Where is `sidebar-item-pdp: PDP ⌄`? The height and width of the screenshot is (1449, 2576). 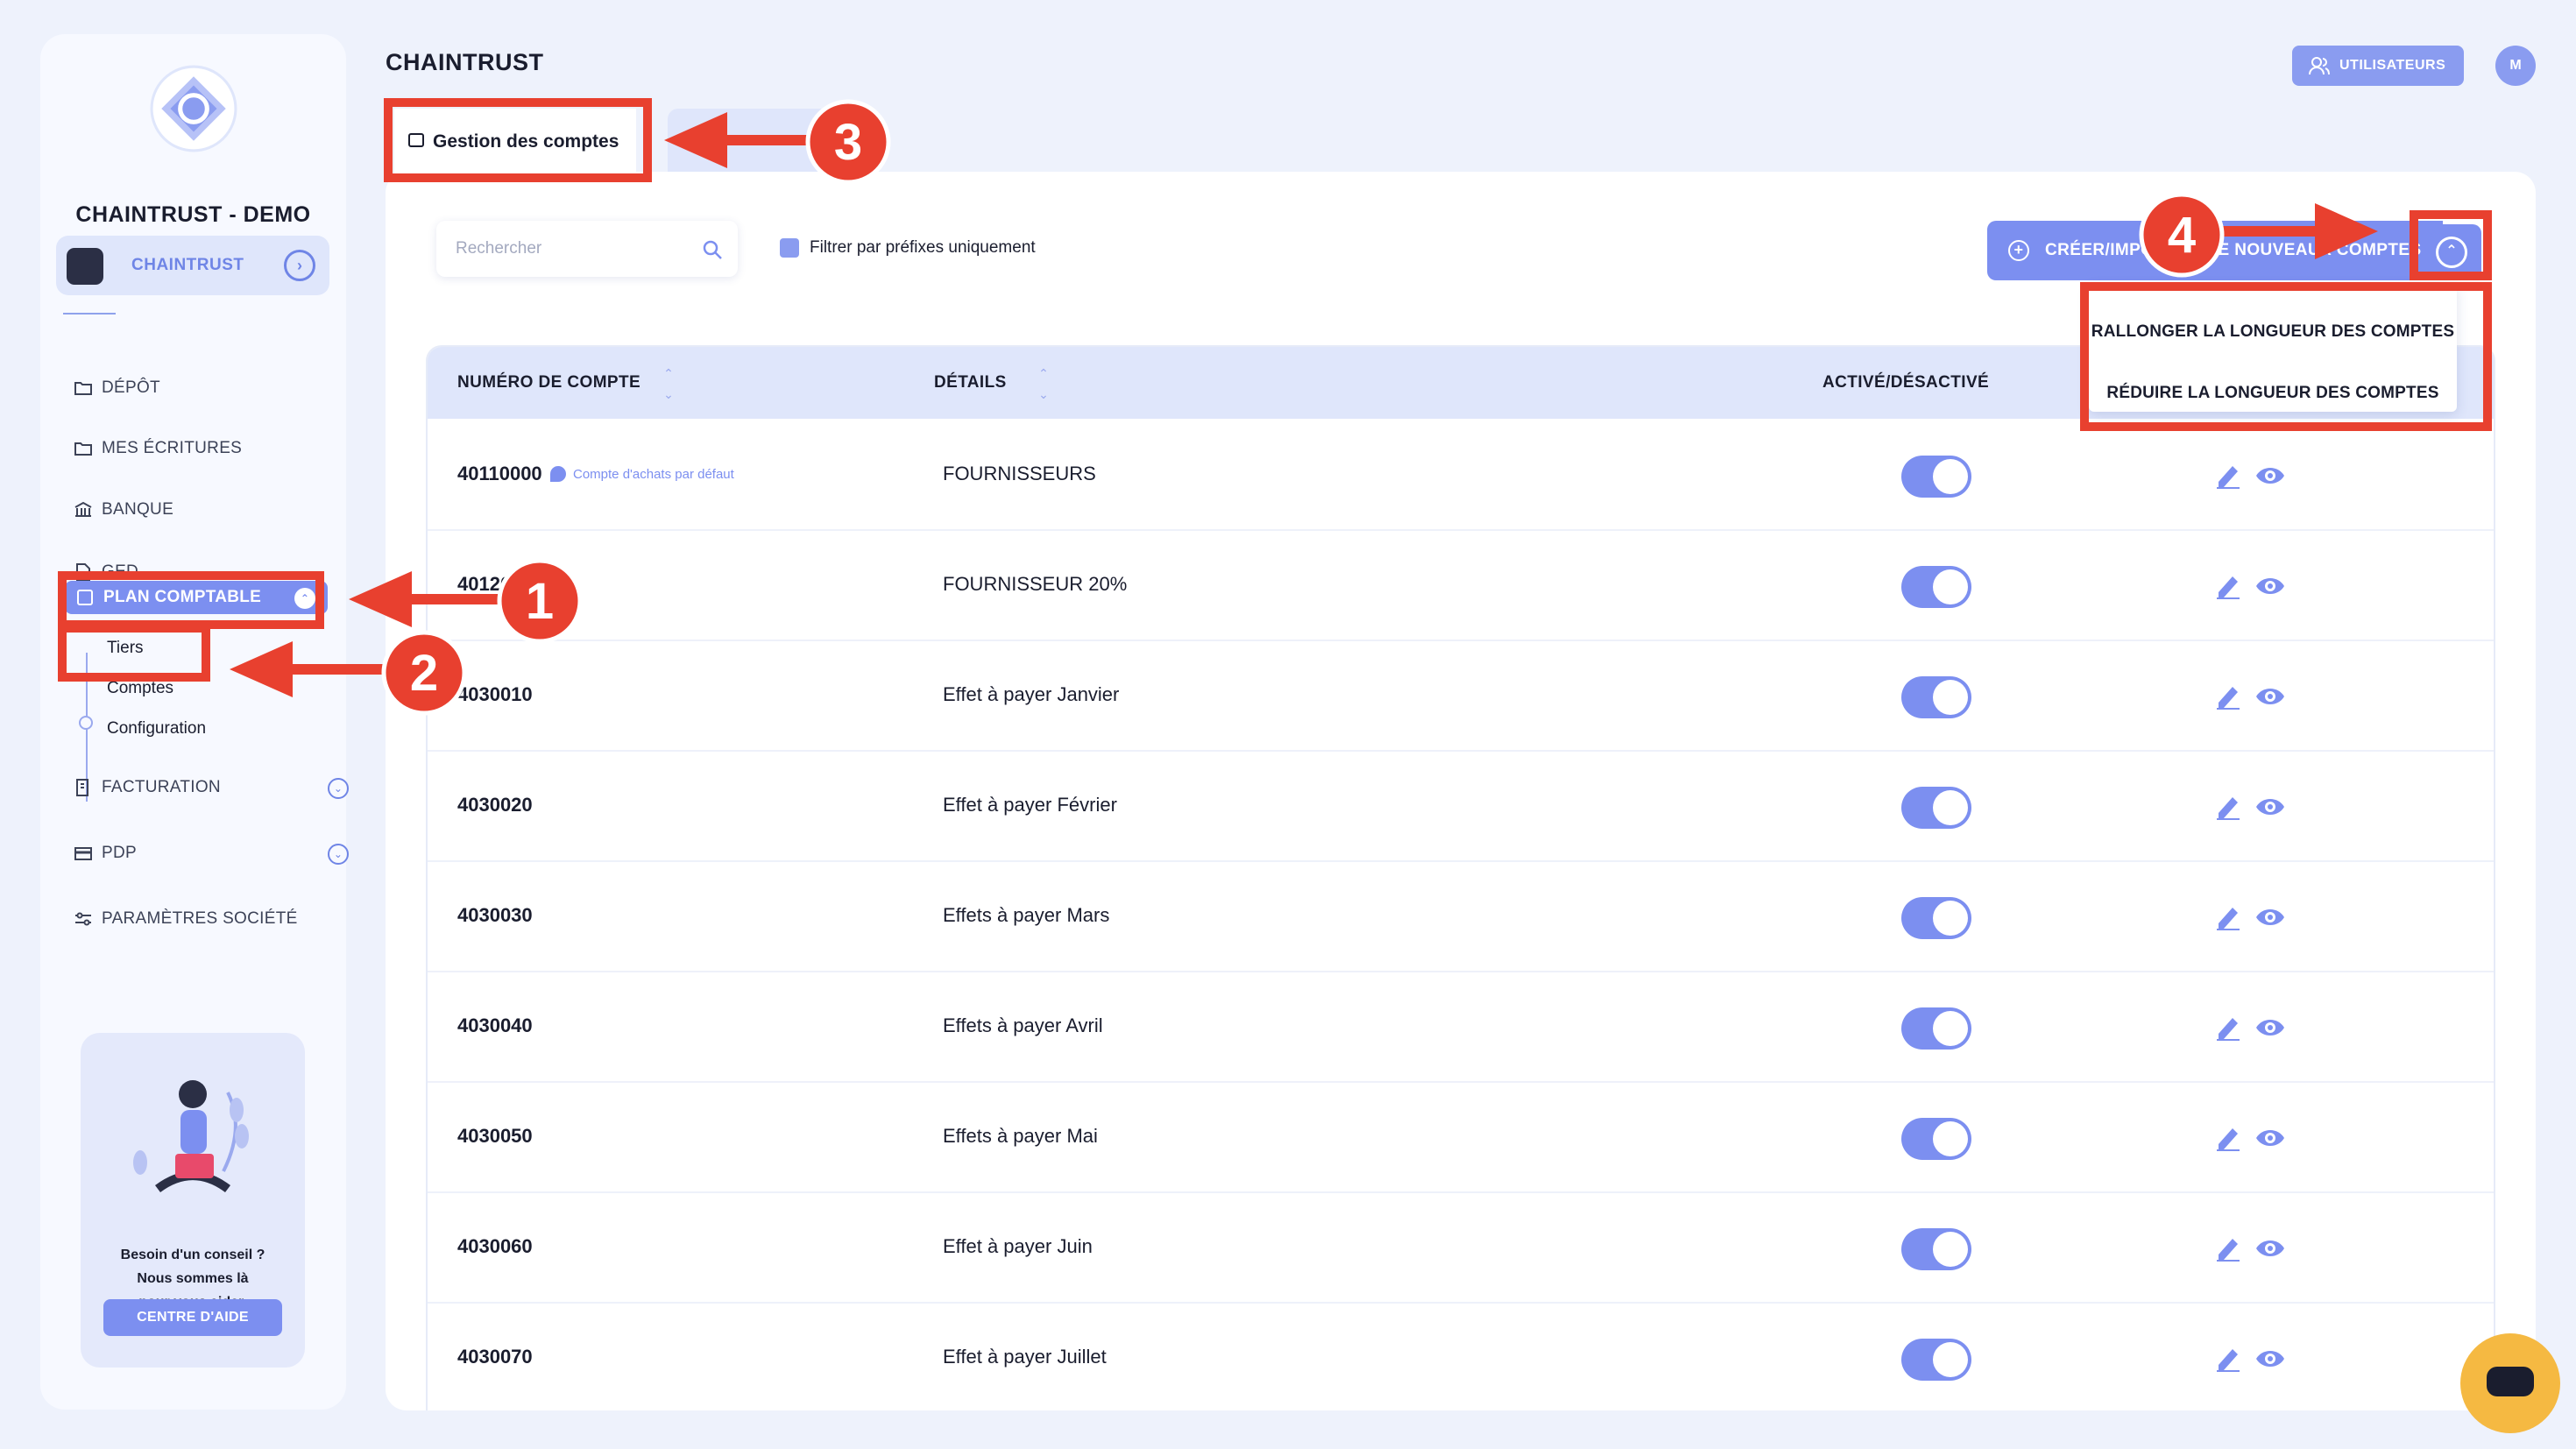 sidebar-item-pdp: PDP ⌄ is located at coordinates (211, 853).